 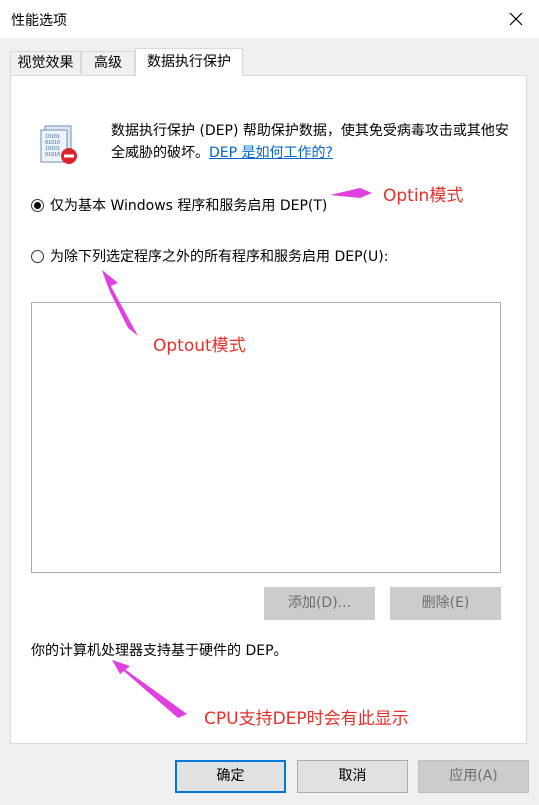 I want to click on ok-button: 确定, so click(x=230, y=776).